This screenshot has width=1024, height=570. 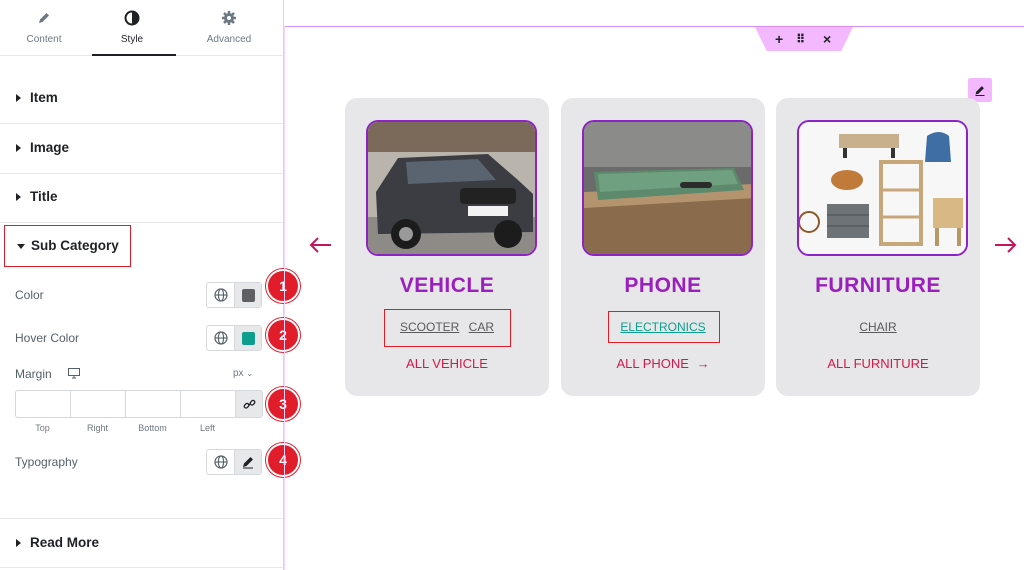 I want to click on tab-advanced-label: Advanced, so click(x=229, y=39).